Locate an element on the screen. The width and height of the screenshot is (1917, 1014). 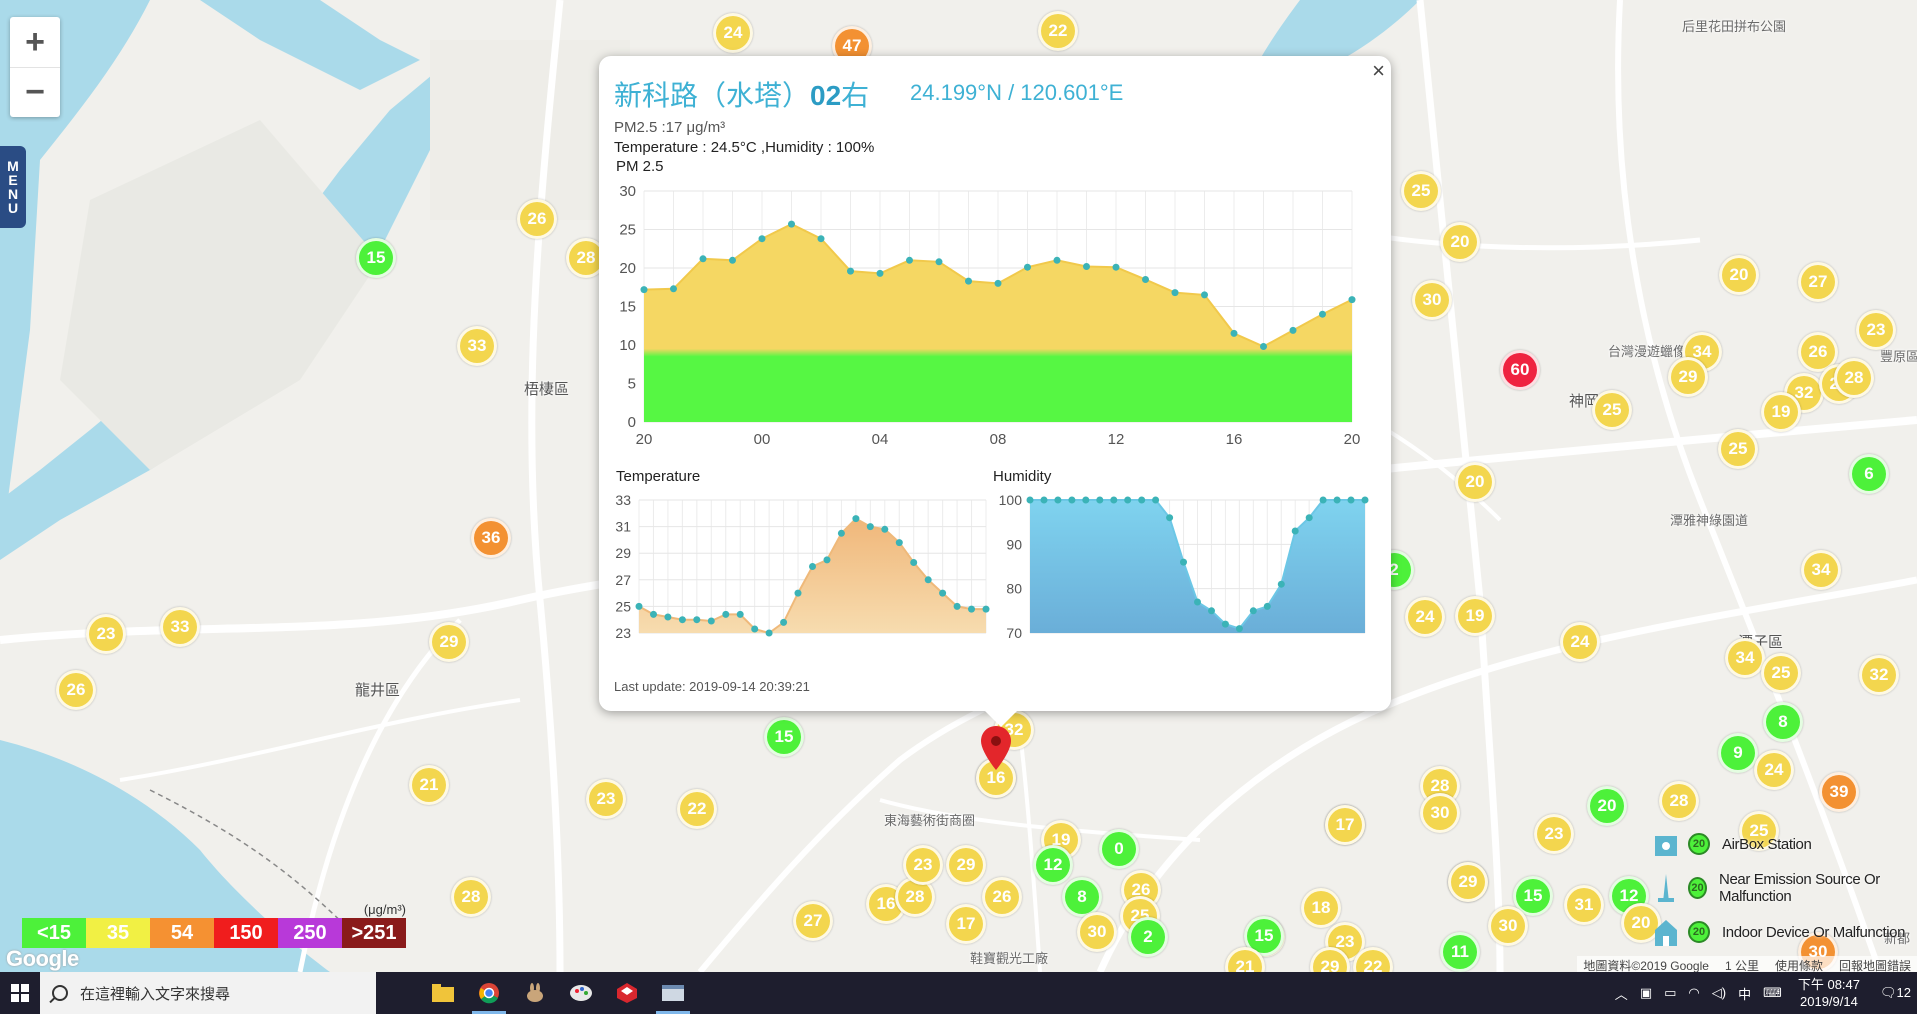
airbox-marker: 0 is located at coordinates (1119, 849).